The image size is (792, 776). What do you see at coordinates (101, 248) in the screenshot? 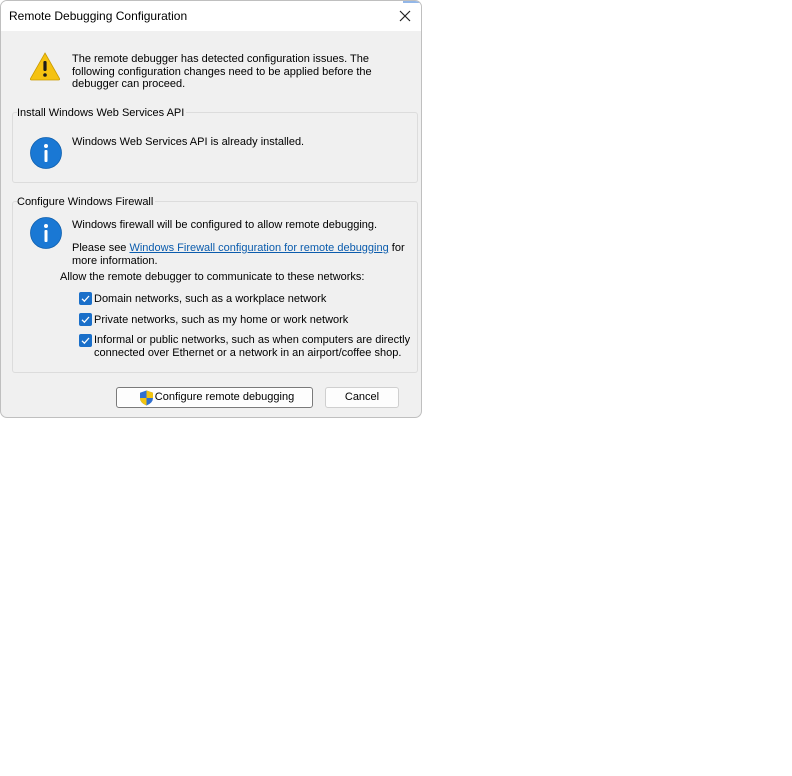
I see `see-prefix: Please see` at bounding box center [101, 248].